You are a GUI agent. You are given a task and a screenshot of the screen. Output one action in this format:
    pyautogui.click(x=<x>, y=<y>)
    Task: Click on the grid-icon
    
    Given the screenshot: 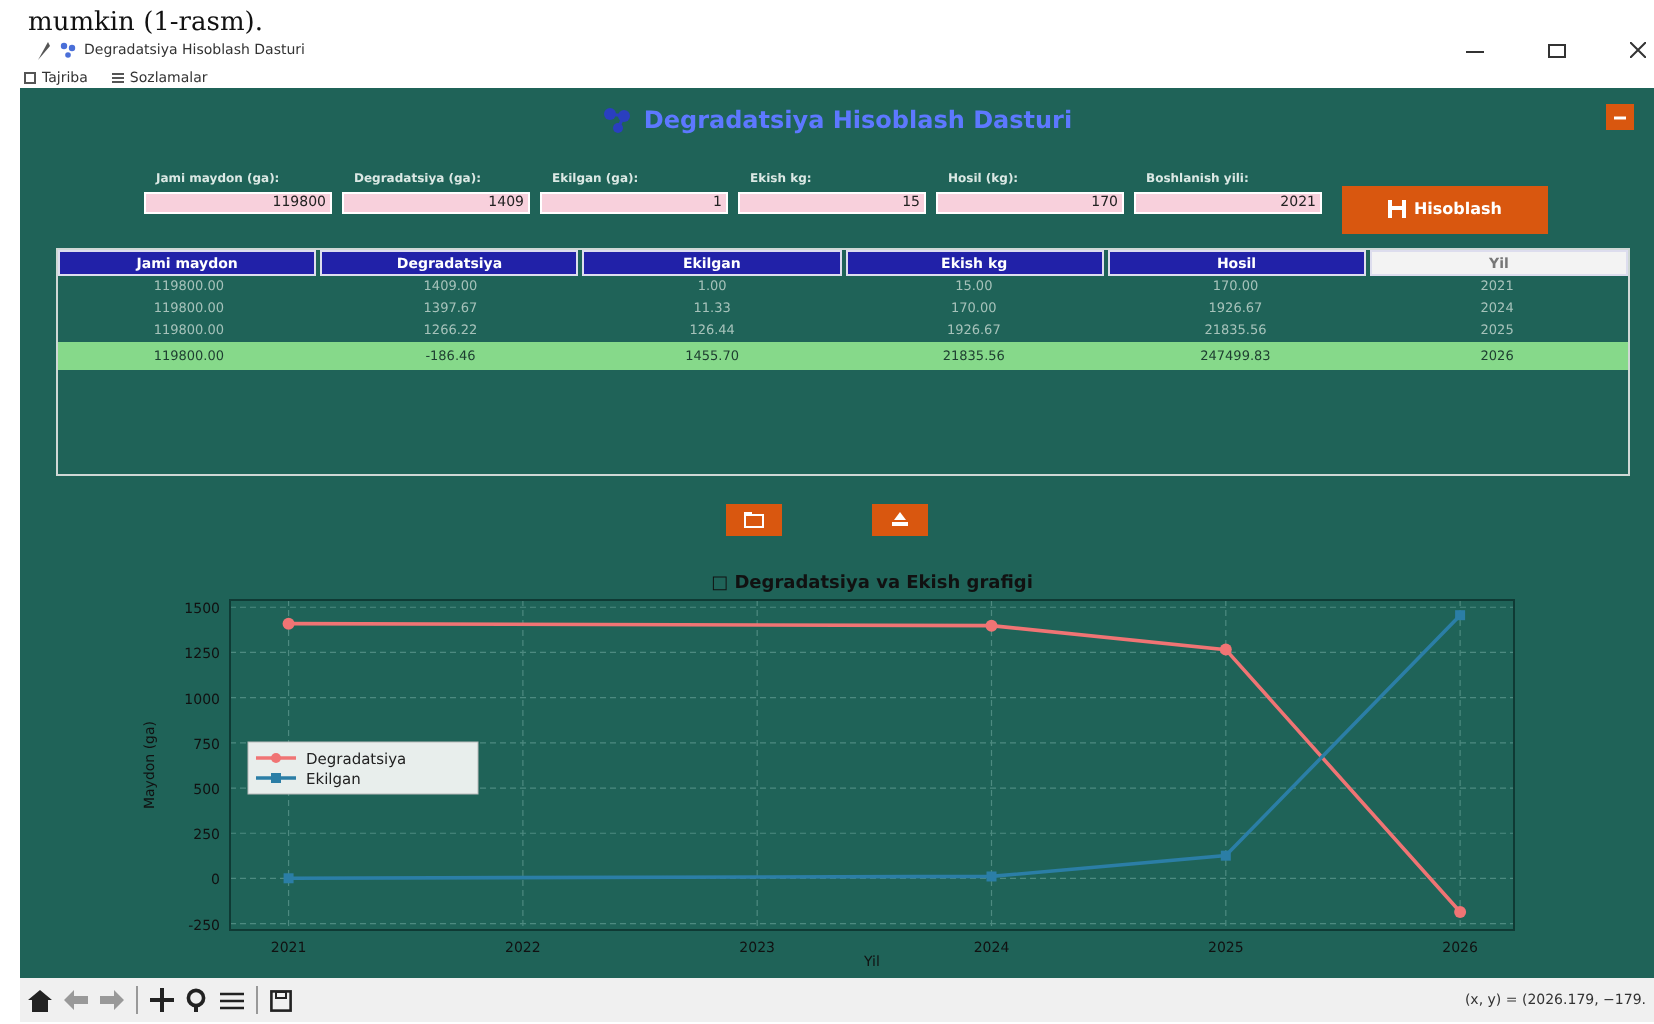 What is the action you would take?
    pyautogui.click(x=30, y=77)
    